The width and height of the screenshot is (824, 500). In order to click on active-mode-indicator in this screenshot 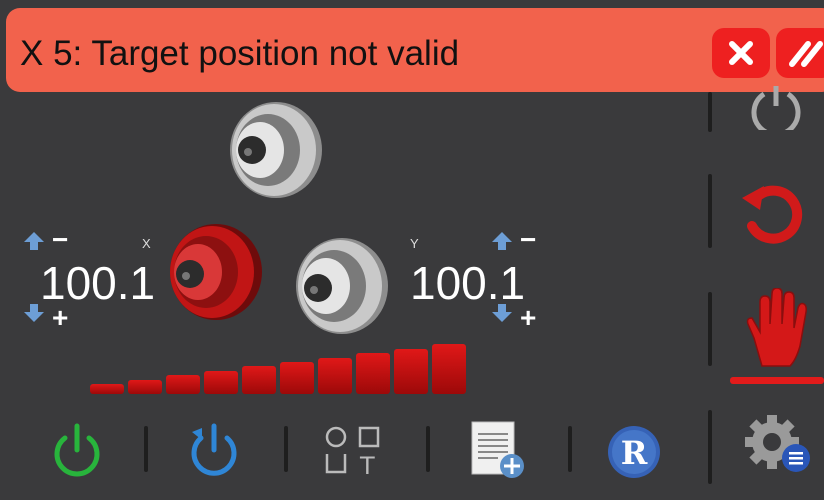, I will do `click(777, 380)`.